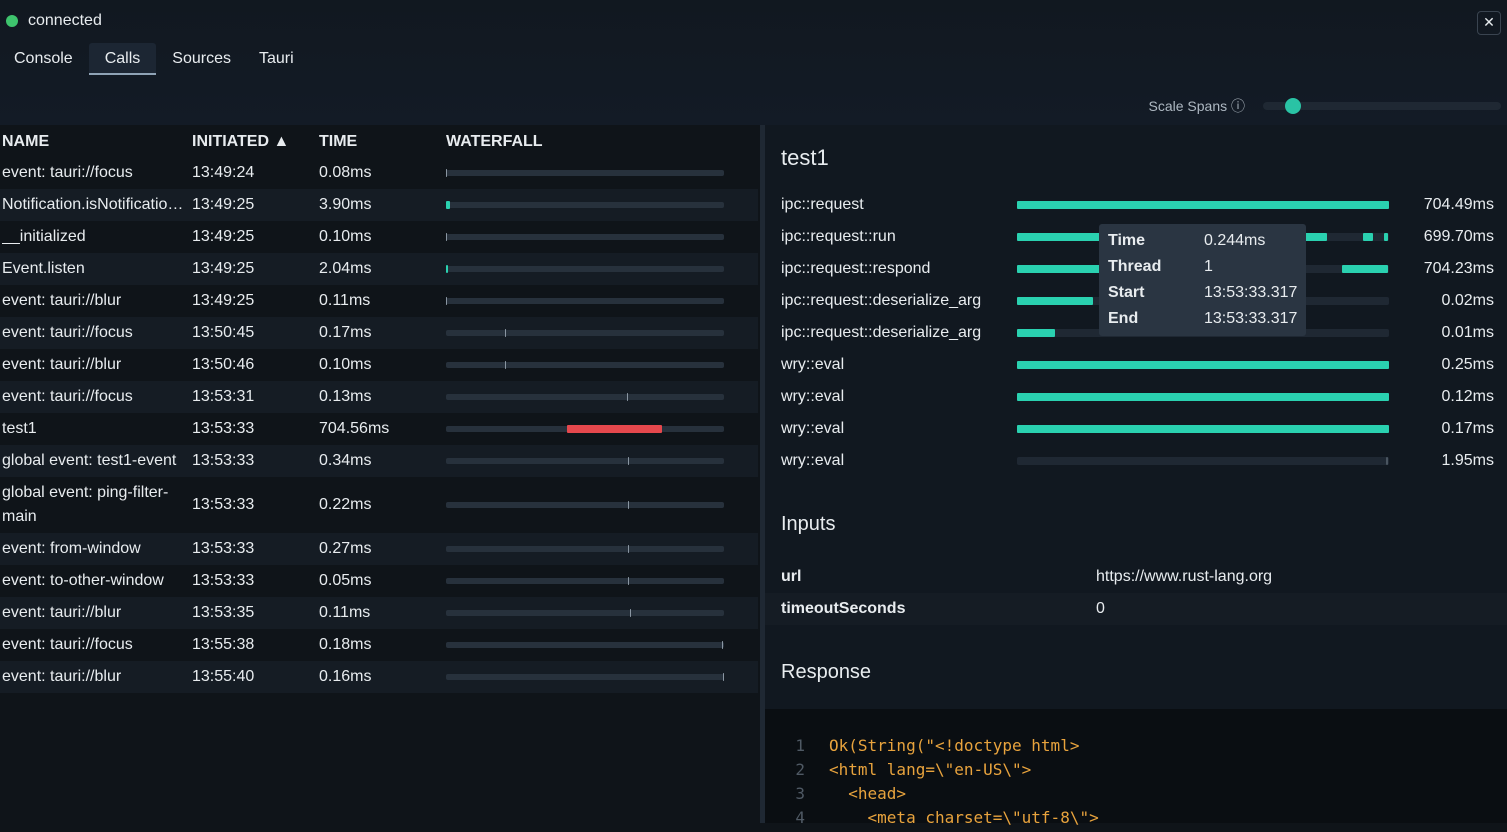 The image size is (1507, 832). What do you see at coordinates (1467, 300) in the screenshot?
I see `span-duration: 0.02ms` at bounding box center [1467, 300].